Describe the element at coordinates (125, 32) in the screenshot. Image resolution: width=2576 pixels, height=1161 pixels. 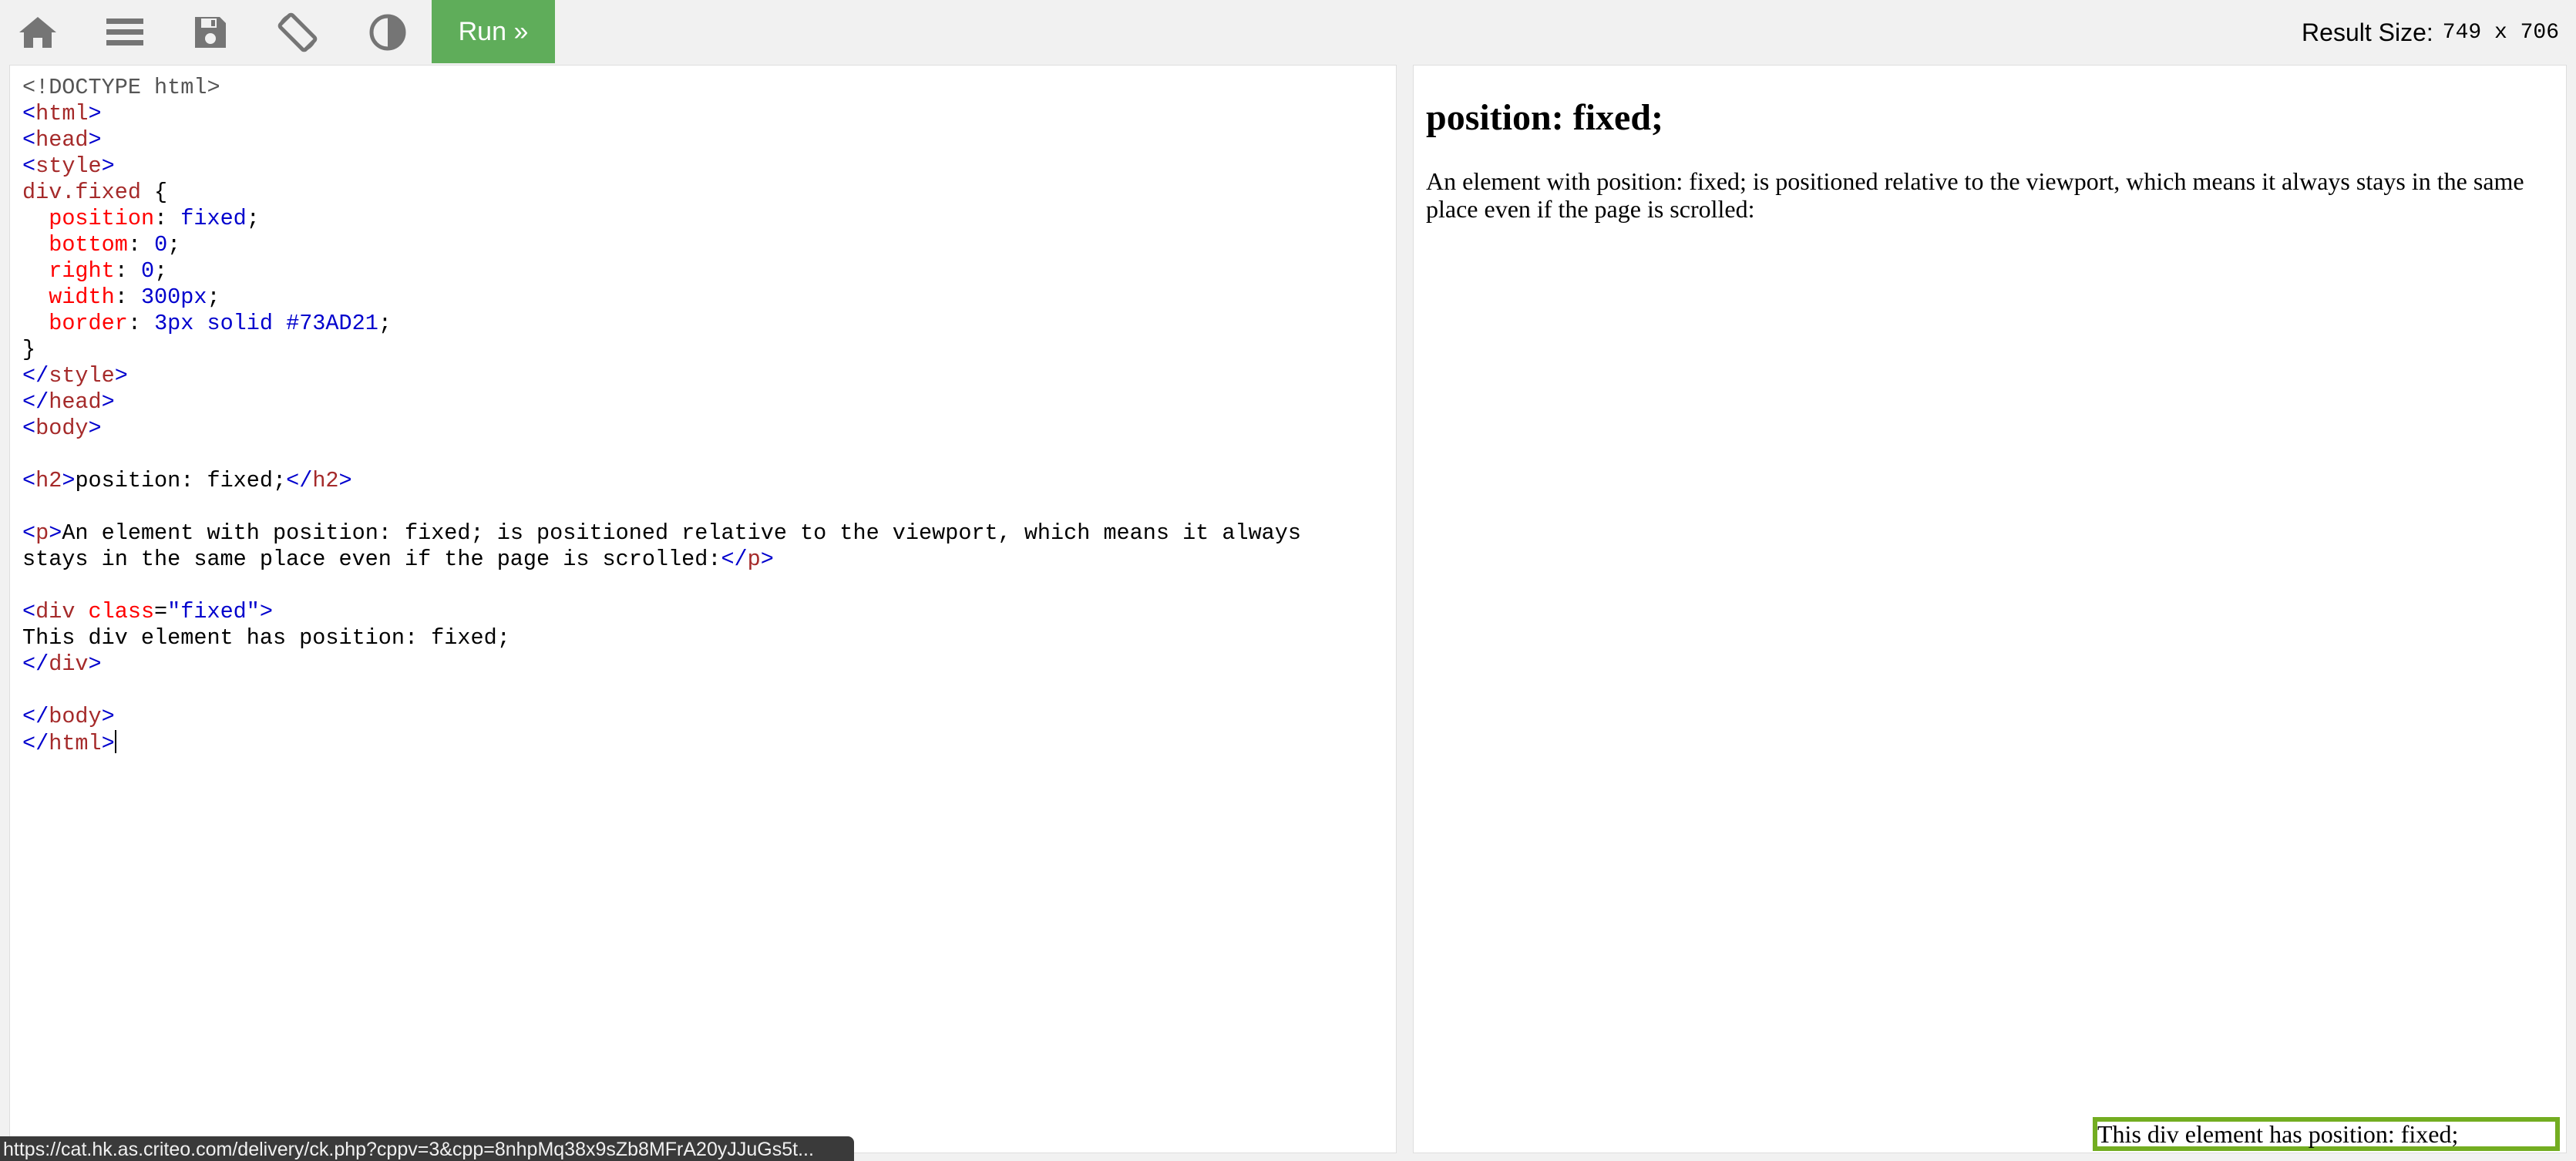
I see `menu-icon` at that location.